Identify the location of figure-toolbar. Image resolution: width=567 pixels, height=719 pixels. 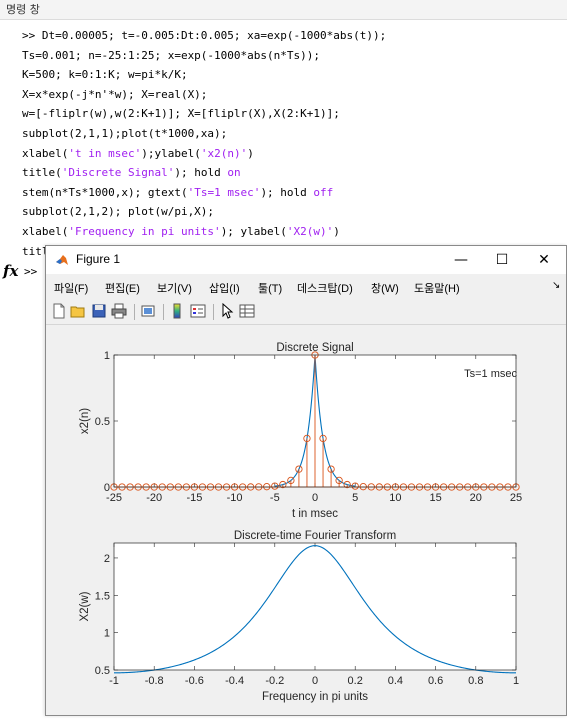
(306, 312).